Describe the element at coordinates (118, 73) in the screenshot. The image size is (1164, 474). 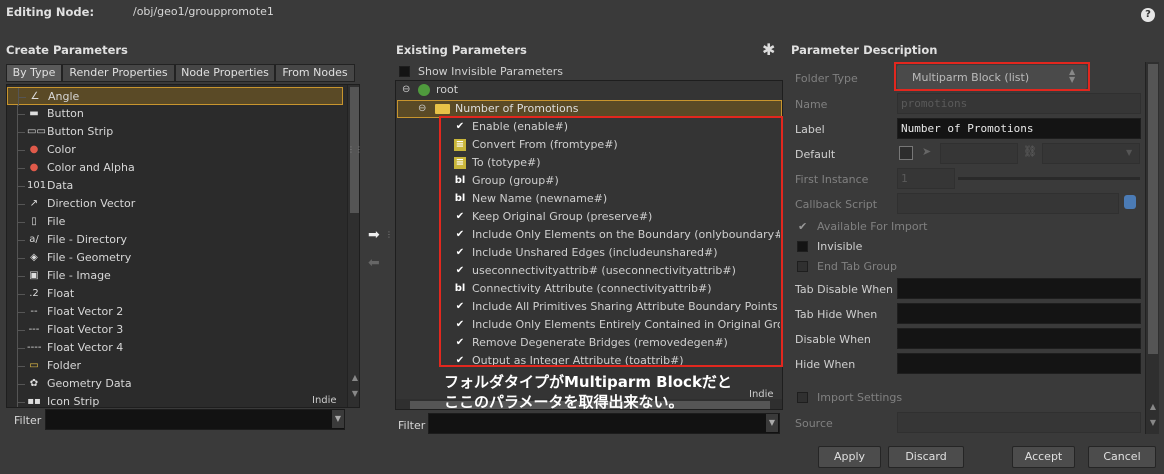
I see `tab-render-properties: Render Properties` at that location.